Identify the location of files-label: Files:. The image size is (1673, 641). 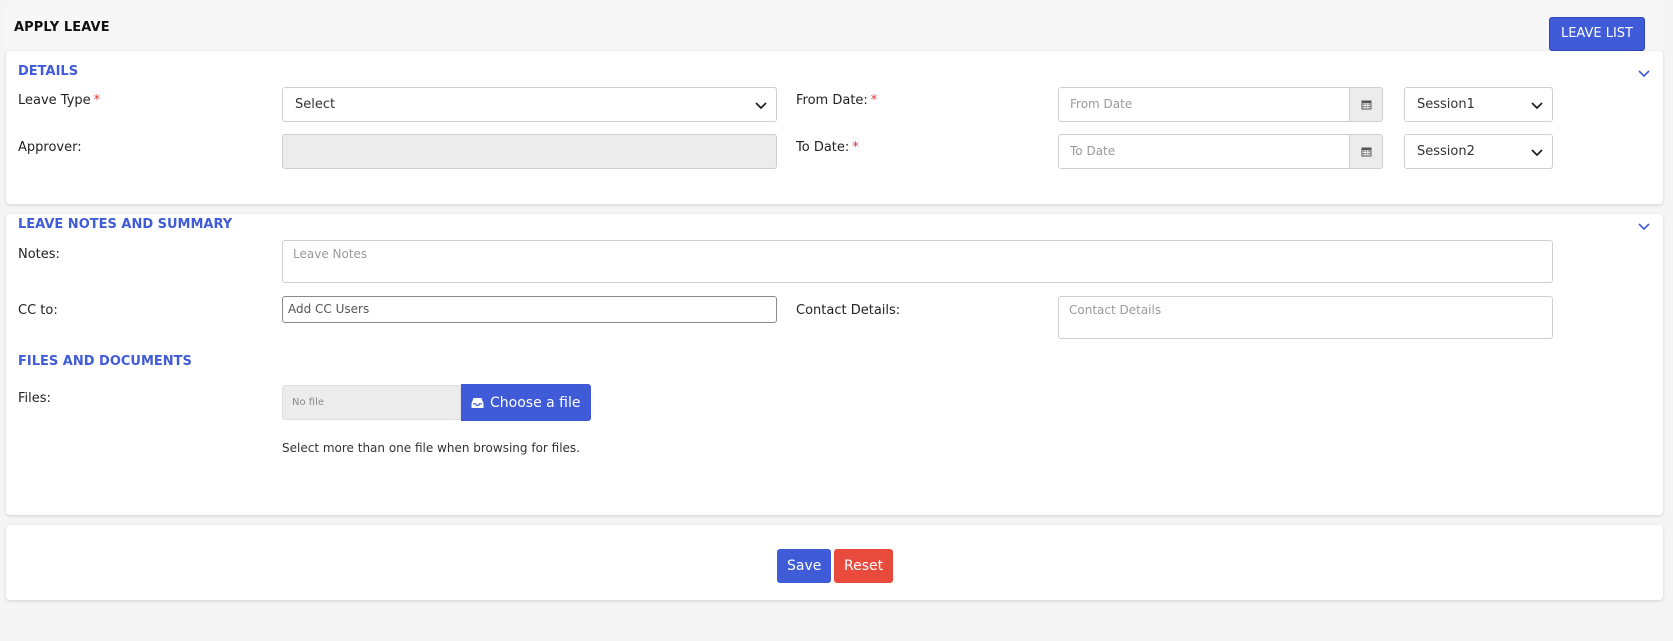
(34, 398).